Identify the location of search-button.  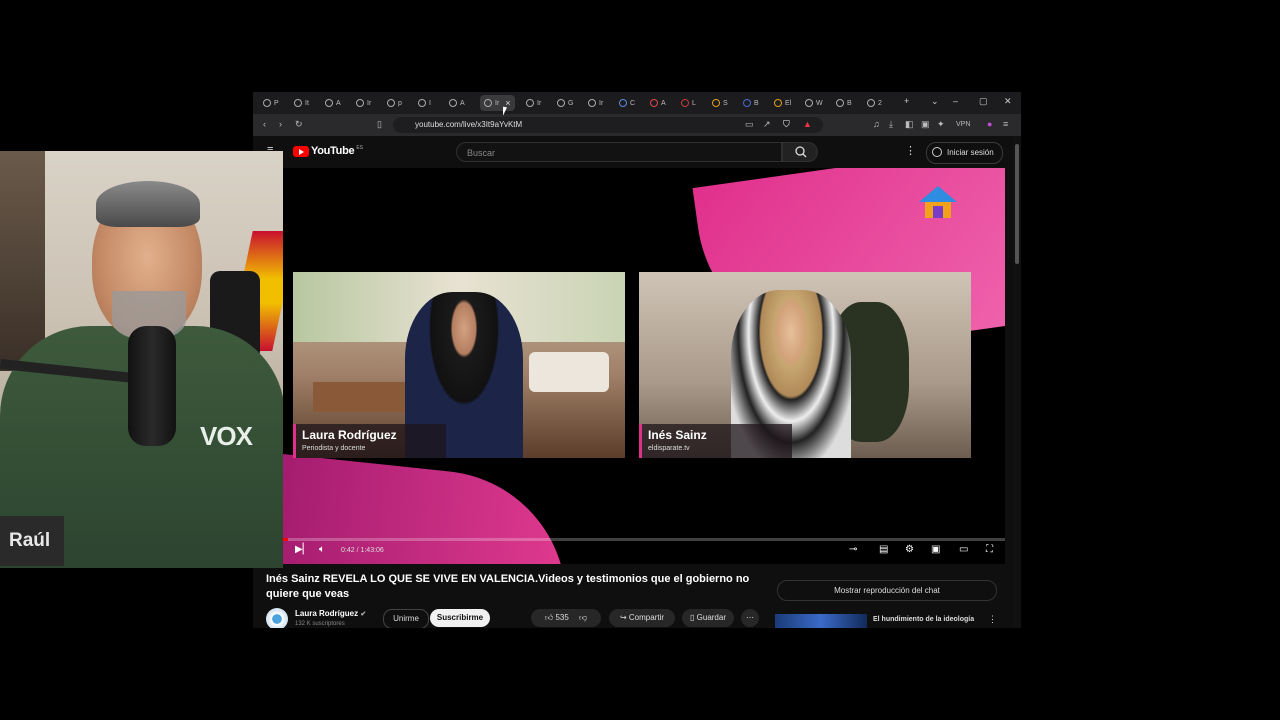
(800, 152).